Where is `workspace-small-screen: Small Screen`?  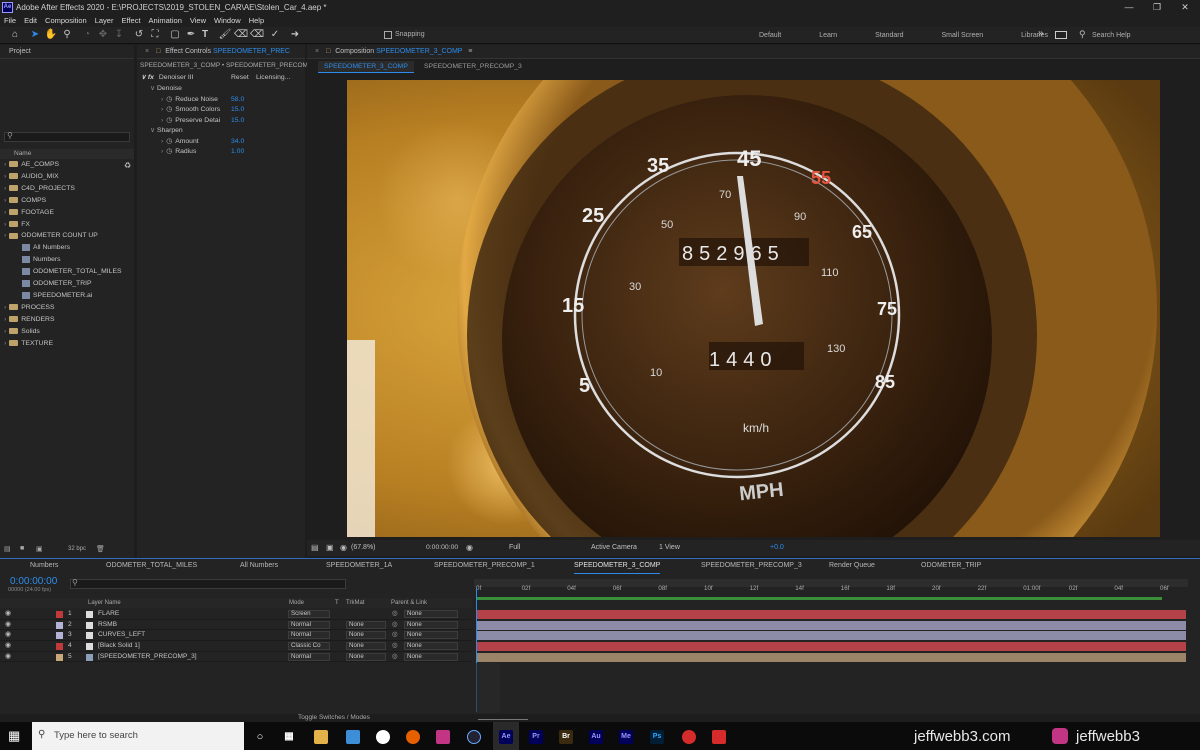 workspace-small-screen: Small Screen is located at coordinates (963, 35).